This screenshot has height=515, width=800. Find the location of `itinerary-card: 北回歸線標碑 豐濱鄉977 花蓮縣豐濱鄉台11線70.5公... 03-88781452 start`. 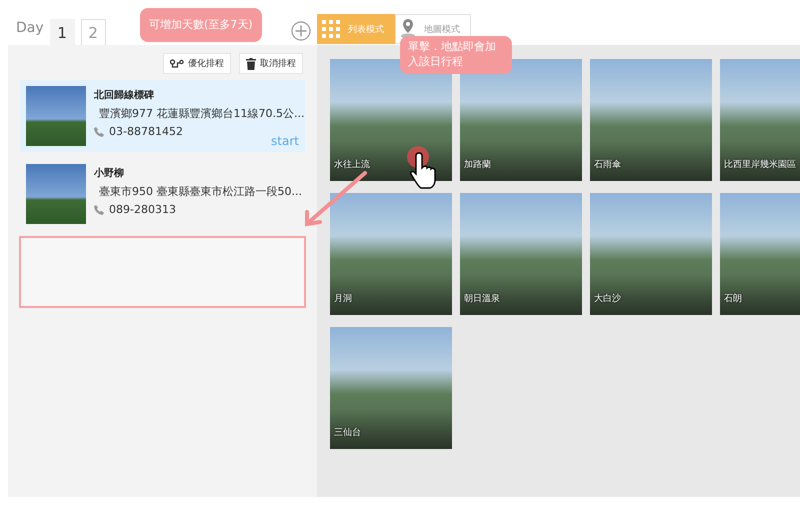

itinerary-card: 北回歸線標碑 豐濱鄉977 花蓮縣豐濱鄉台11線70.5公... 03-88781452 start is located at coordinates (162, 116).